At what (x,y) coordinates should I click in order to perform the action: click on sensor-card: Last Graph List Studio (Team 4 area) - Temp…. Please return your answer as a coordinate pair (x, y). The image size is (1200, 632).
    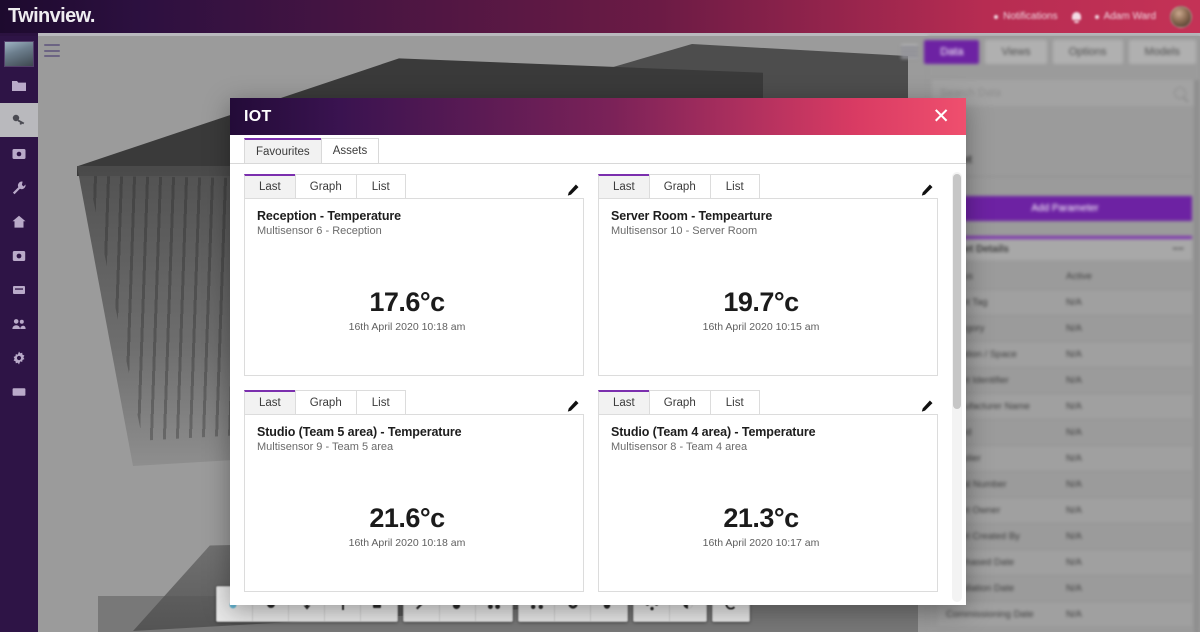
    Looking at the image, I should click on (768, 491).